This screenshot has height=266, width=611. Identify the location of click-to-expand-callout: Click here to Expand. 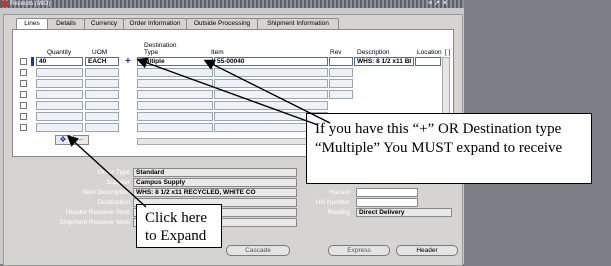
(179, 226).